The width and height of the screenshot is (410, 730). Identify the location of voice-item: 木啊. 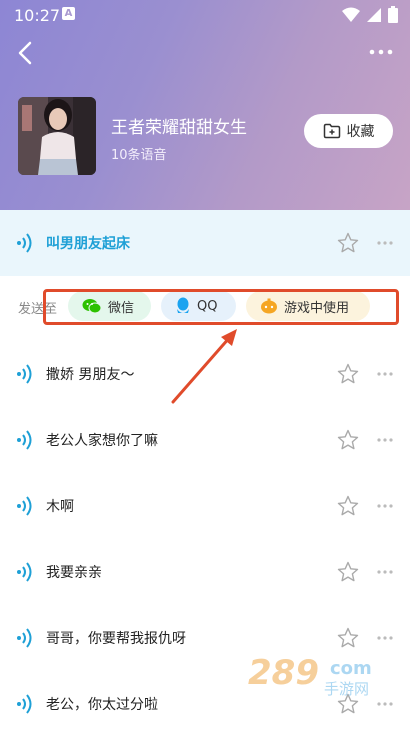
(205, 506).